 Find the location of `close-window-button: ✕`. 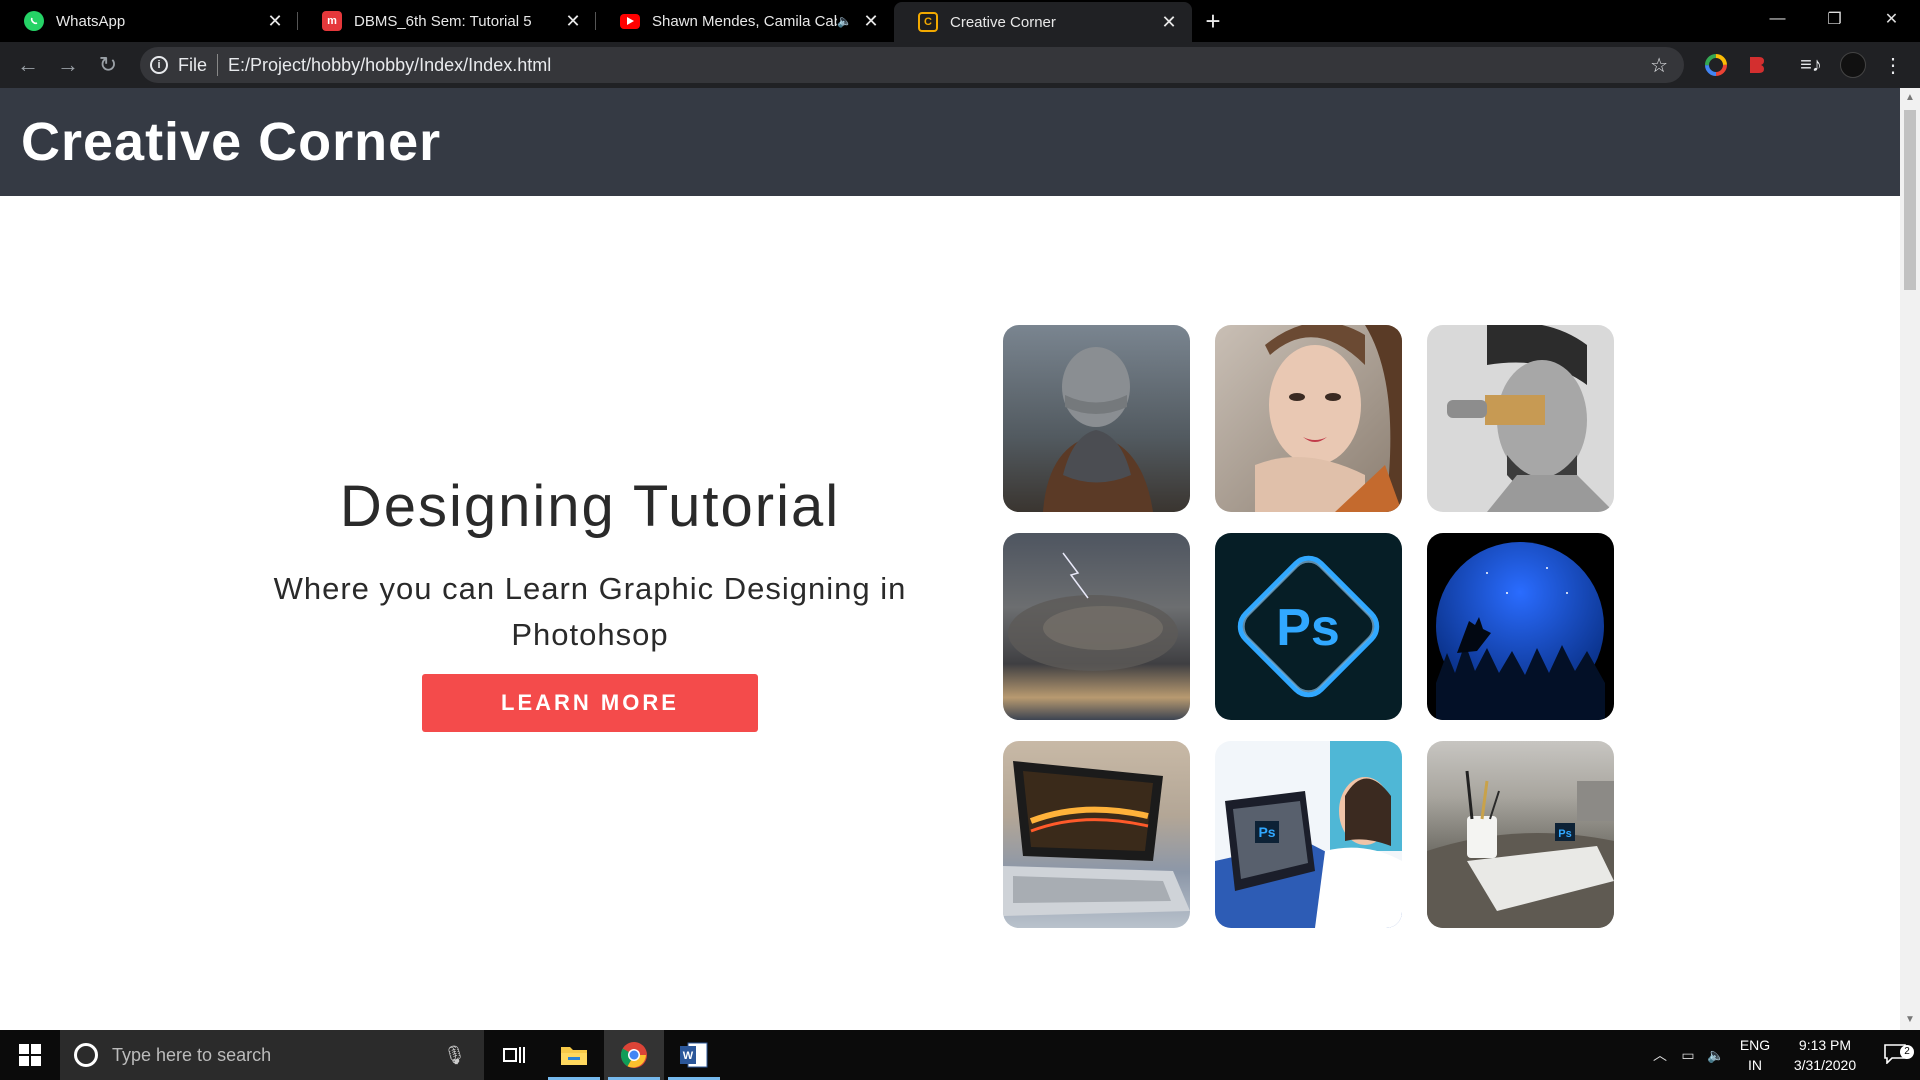

close-window-button: ✕ is located at coordinates (1891, 19).